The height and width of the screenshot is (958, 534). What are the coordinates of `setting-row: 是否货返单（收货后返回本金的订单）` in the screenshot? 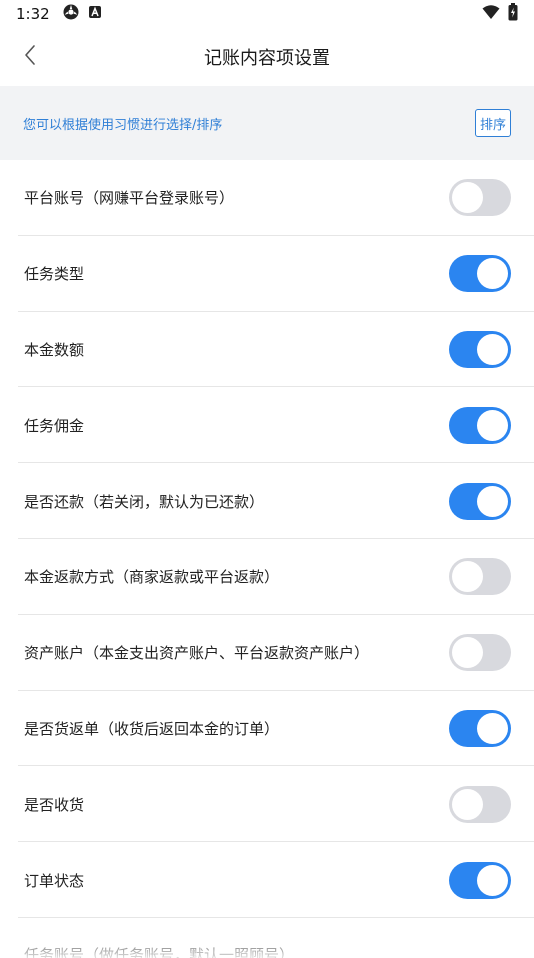 It's located at (267, 729).